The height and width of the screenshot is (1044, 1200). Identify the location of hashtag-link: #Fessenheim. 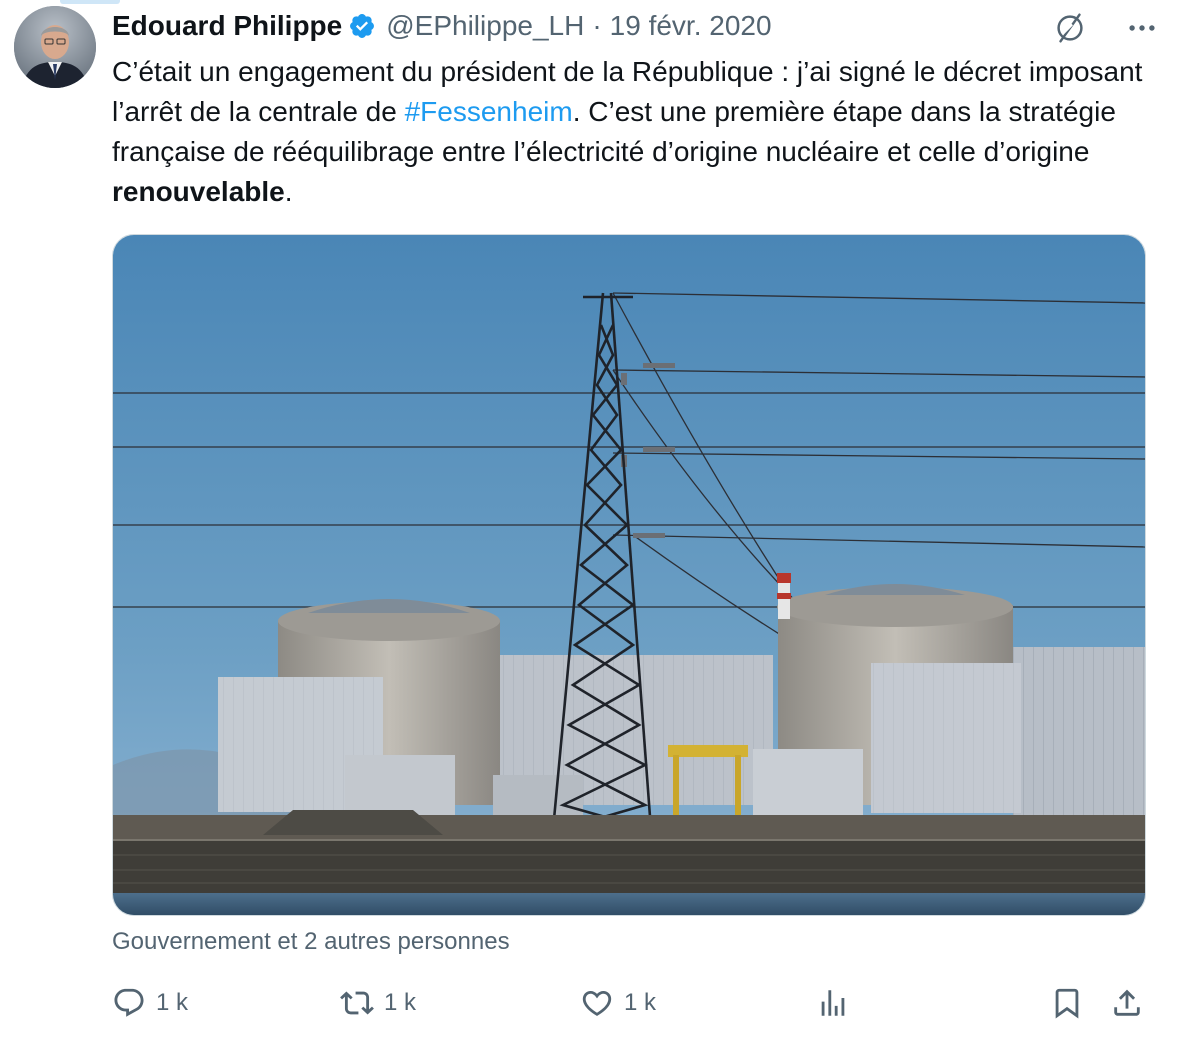
(489, 111).